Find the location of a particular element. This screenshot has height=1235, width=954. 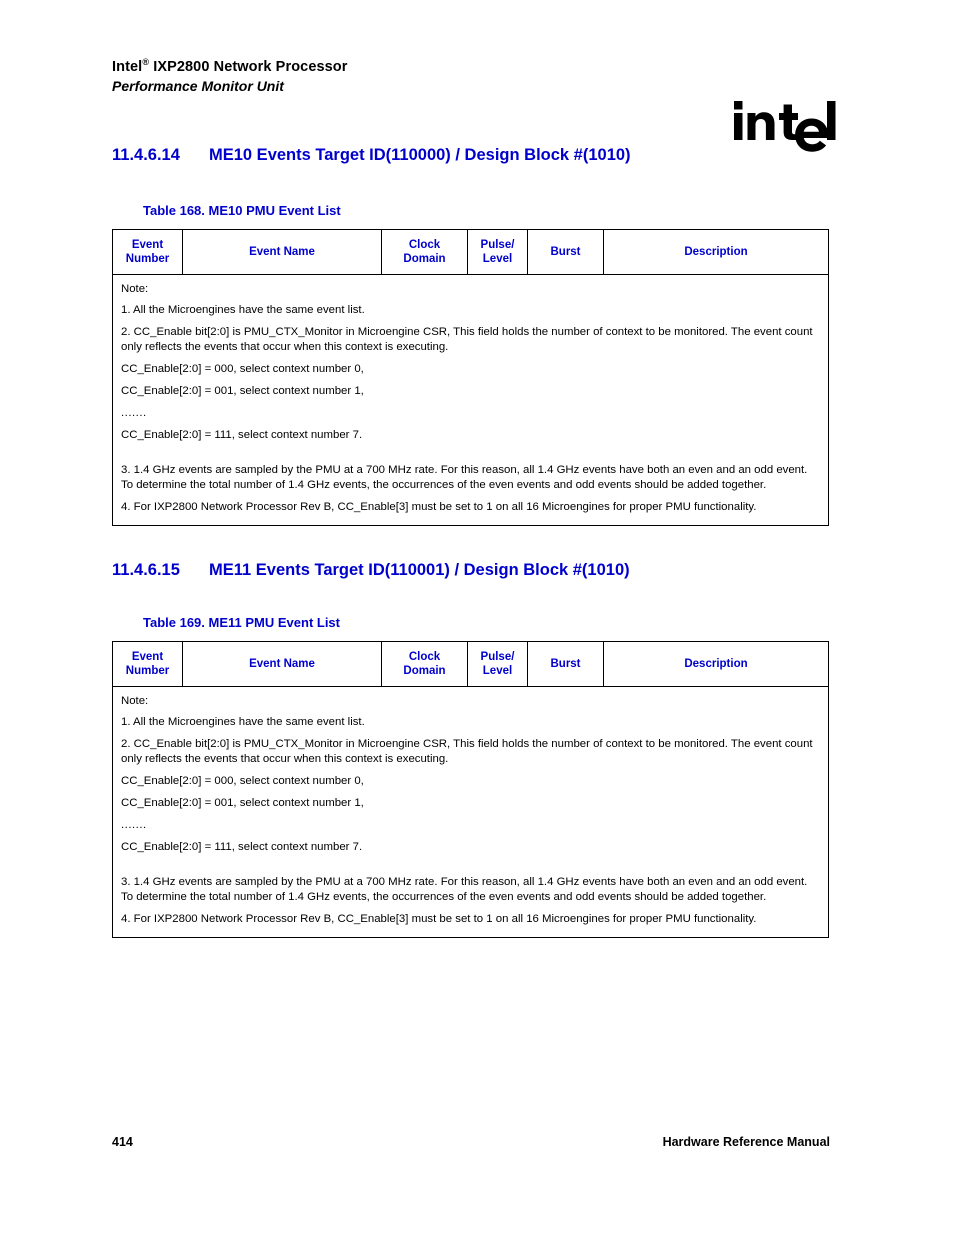

table-caption-169: Table 169. ME11 PMU Event List is located at coordinates (241, 622).